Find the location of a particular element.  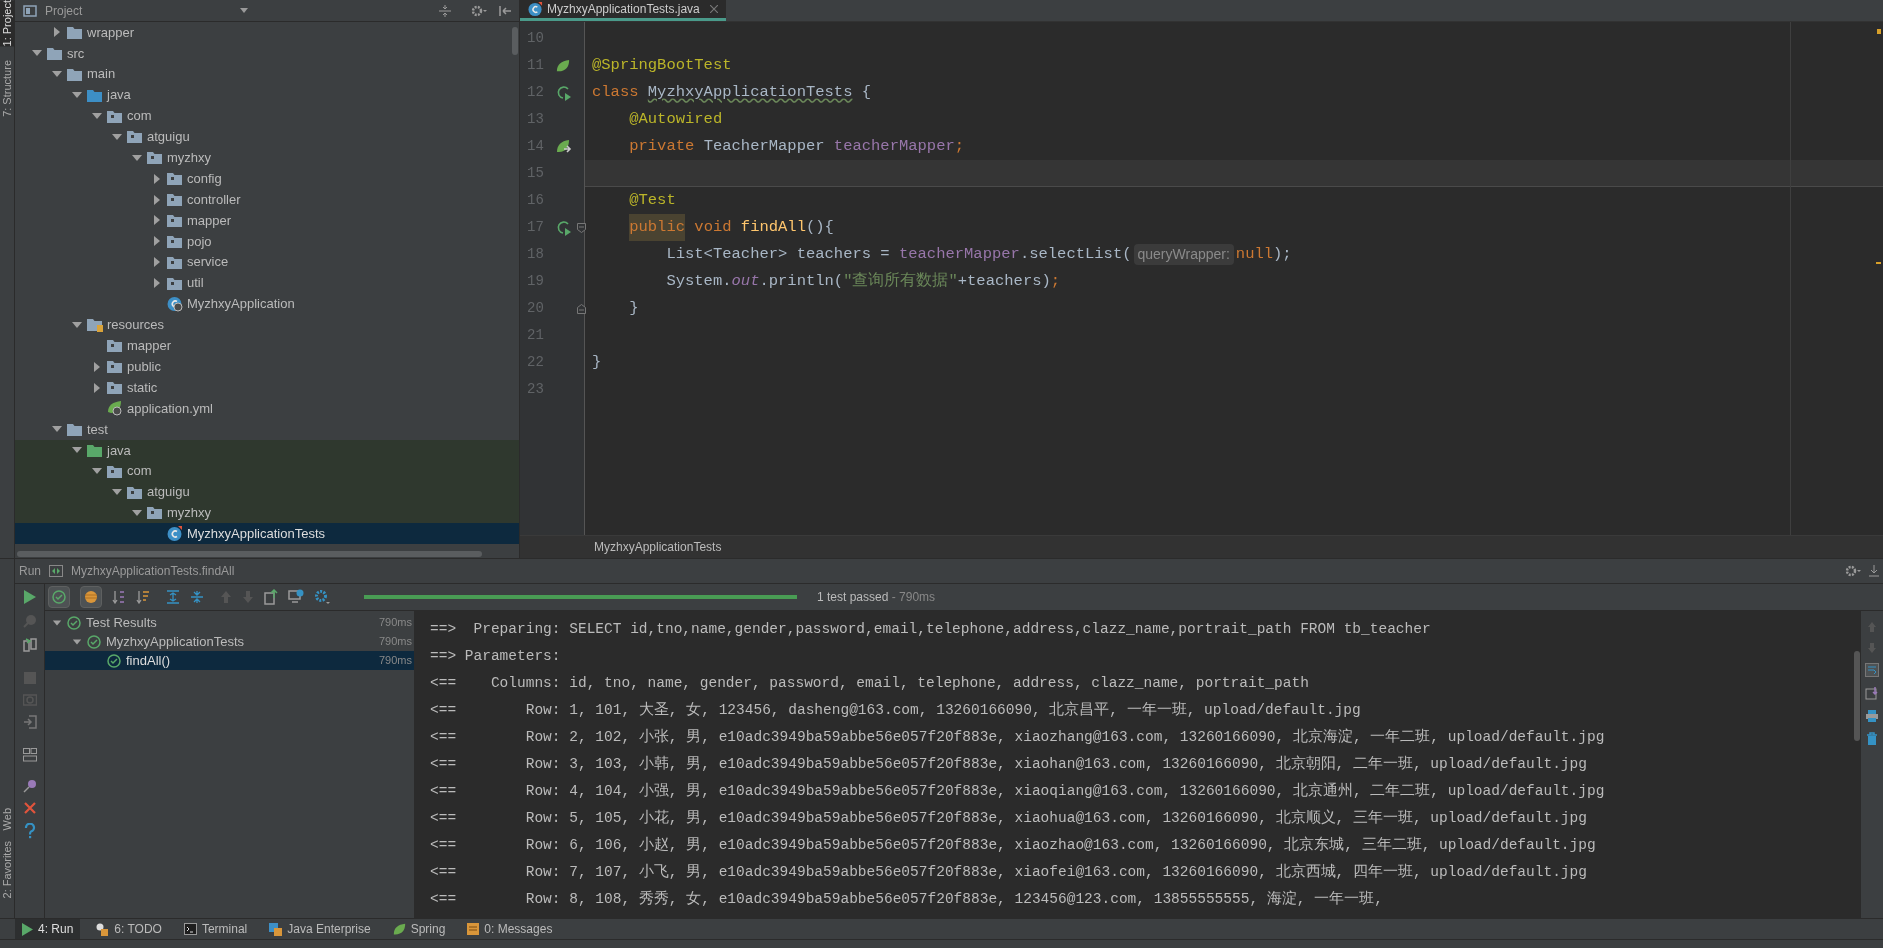

console-line: <== Row: 1, 101, 大圣, 女, 123456, dasheng@163.com, 13260166090, 北京昌平, 一年一班, upload/default.jpg is located at coordinates (896, 710).